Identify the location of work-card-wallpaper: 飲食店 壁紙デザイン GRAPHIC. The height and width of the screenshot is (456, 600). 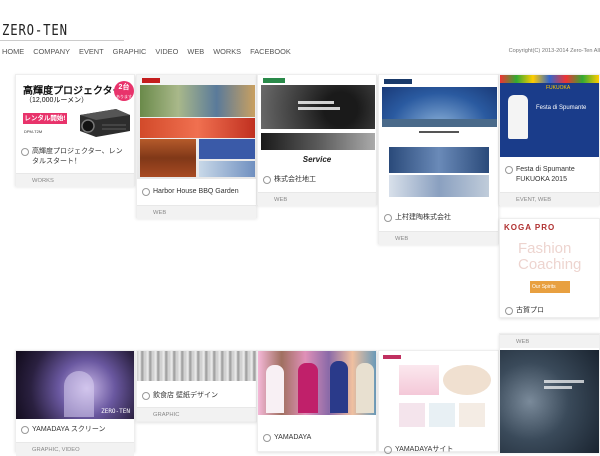
(196, 386).